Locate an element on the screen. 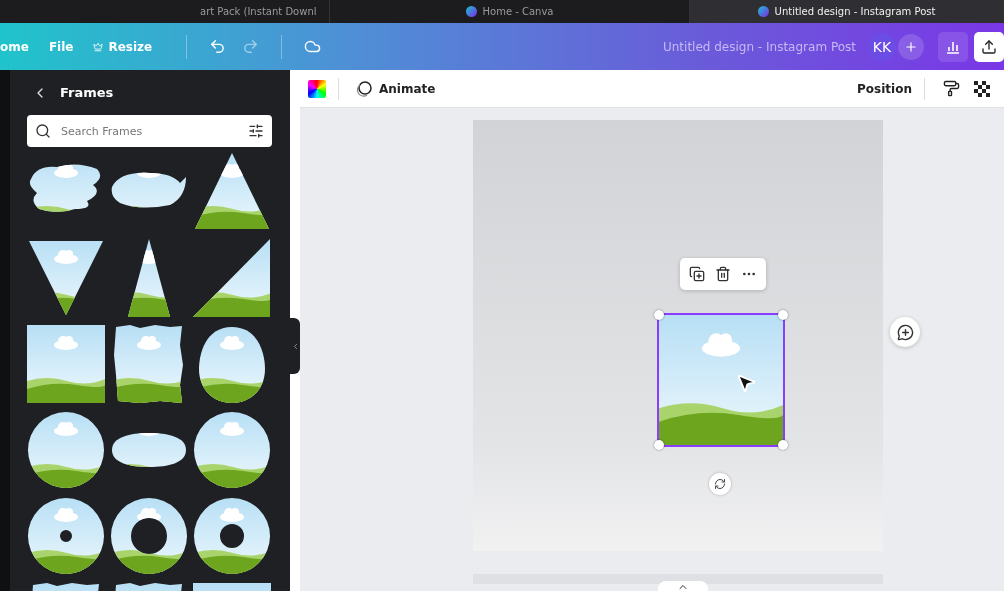 The height and width of the screenshot is (591, 1004). trash-icon is located at coordinates (723, 274).